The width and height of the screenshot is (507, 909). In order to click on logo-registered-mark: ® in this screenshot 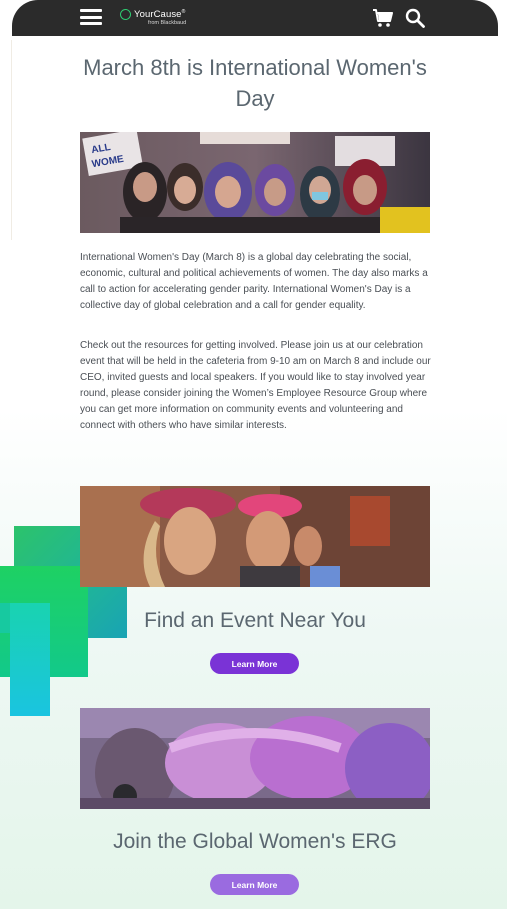, I will do `click(183, 12)`.